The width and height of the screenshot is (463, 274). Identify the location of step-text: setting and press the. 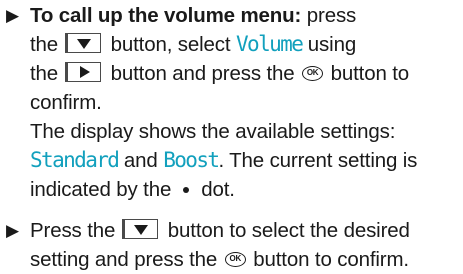
(124, 259).